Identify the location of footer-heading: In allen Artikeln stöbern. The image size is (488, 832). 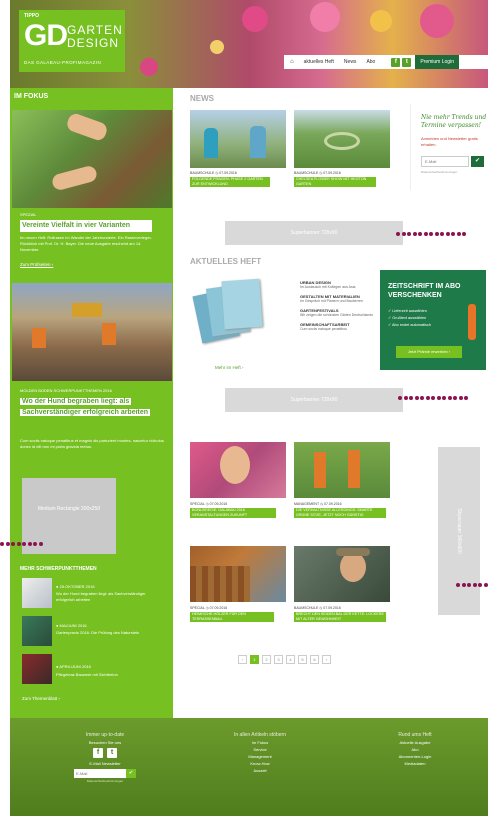
(260, 735).